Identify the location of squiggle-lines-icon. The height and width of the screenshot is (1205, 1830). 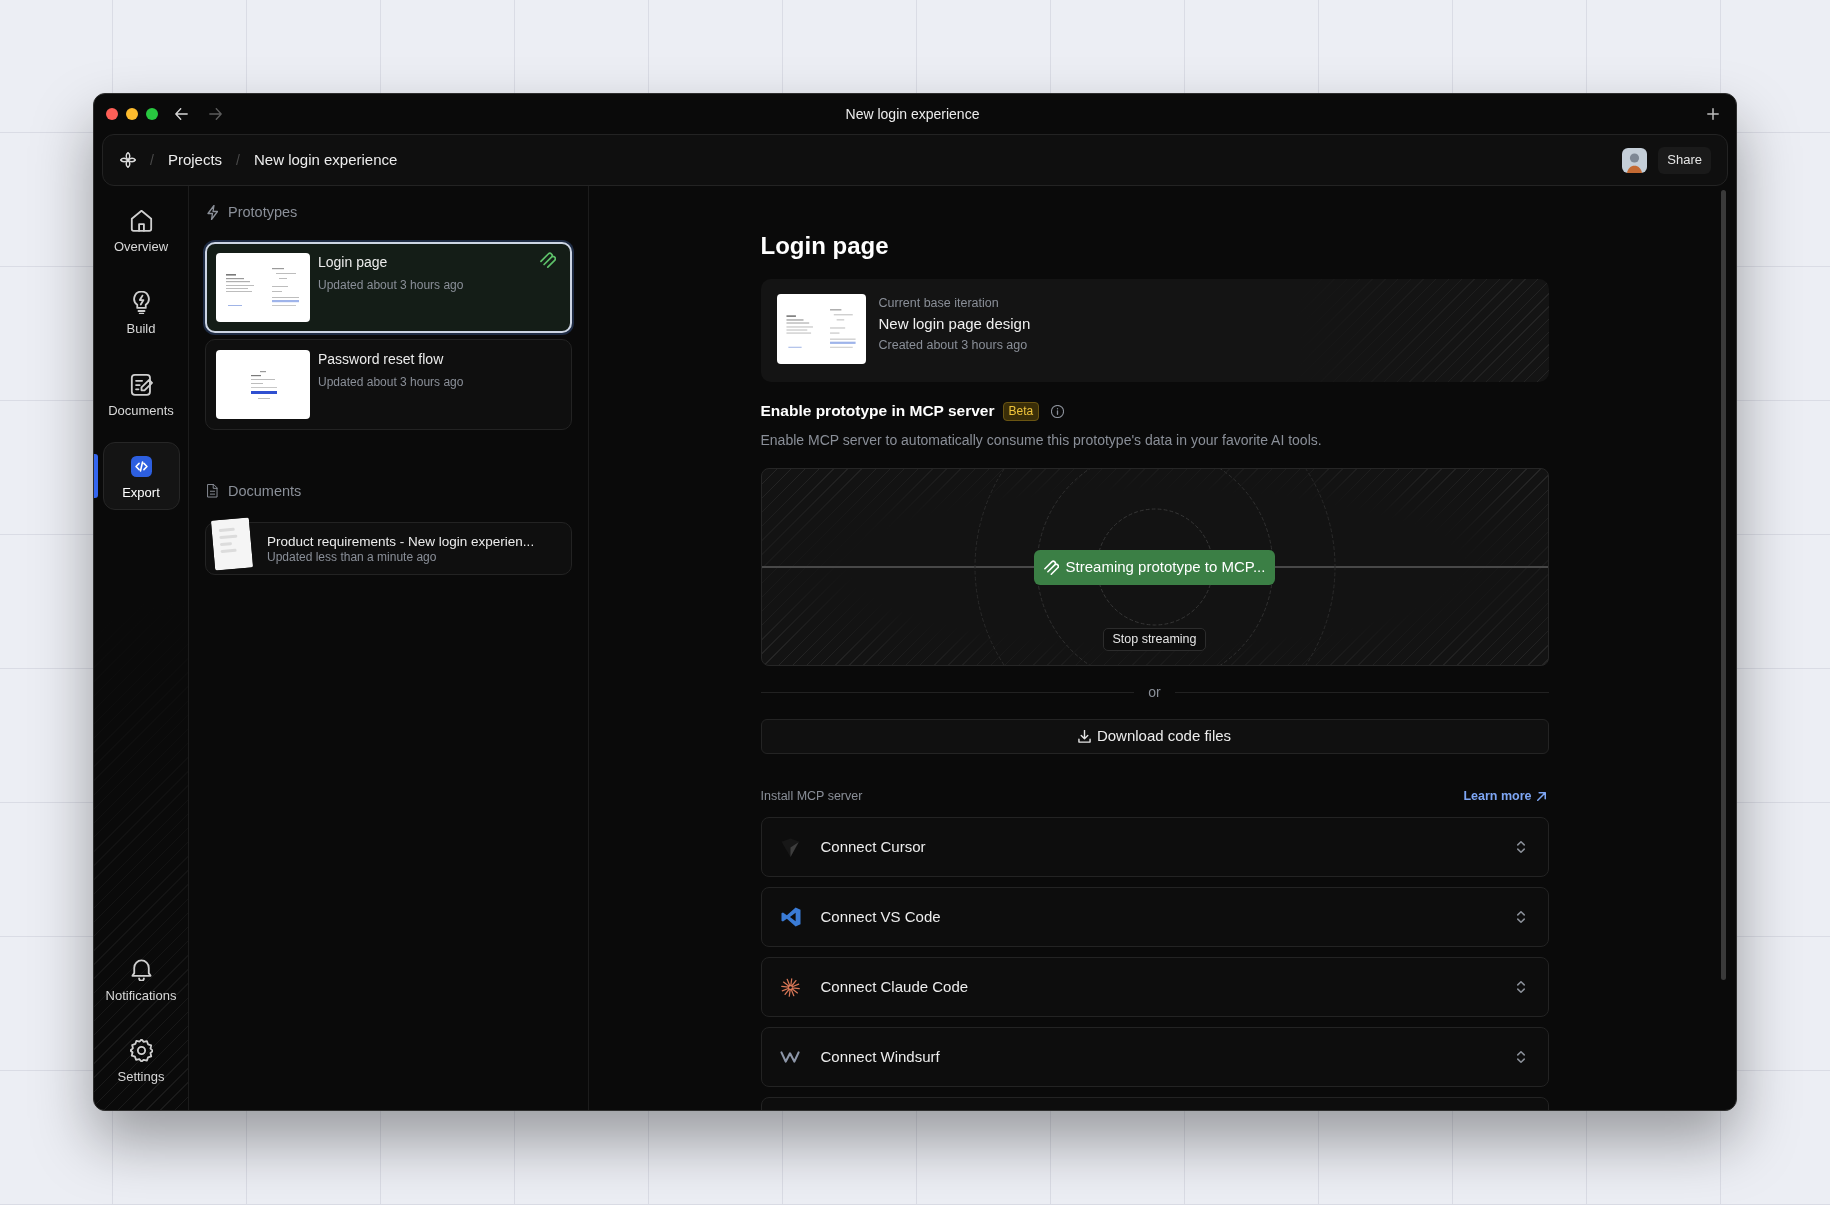
(1051, 567).